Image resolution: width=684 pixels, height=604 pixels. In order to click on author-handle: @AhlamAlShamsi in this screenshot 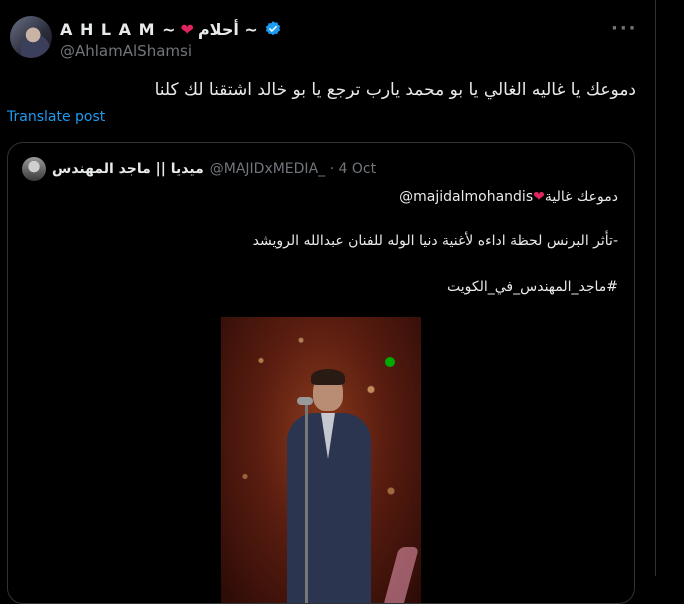, I will do `click(126, 51)`.